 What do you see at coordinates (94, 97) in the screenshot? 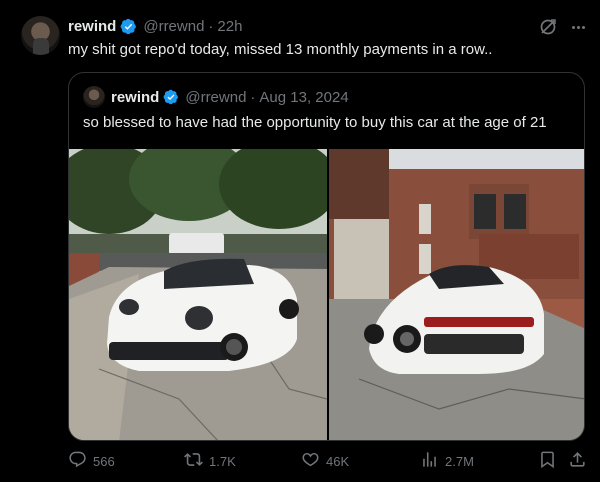
I see `quoted-avatar` at bounding box center [94, 97].